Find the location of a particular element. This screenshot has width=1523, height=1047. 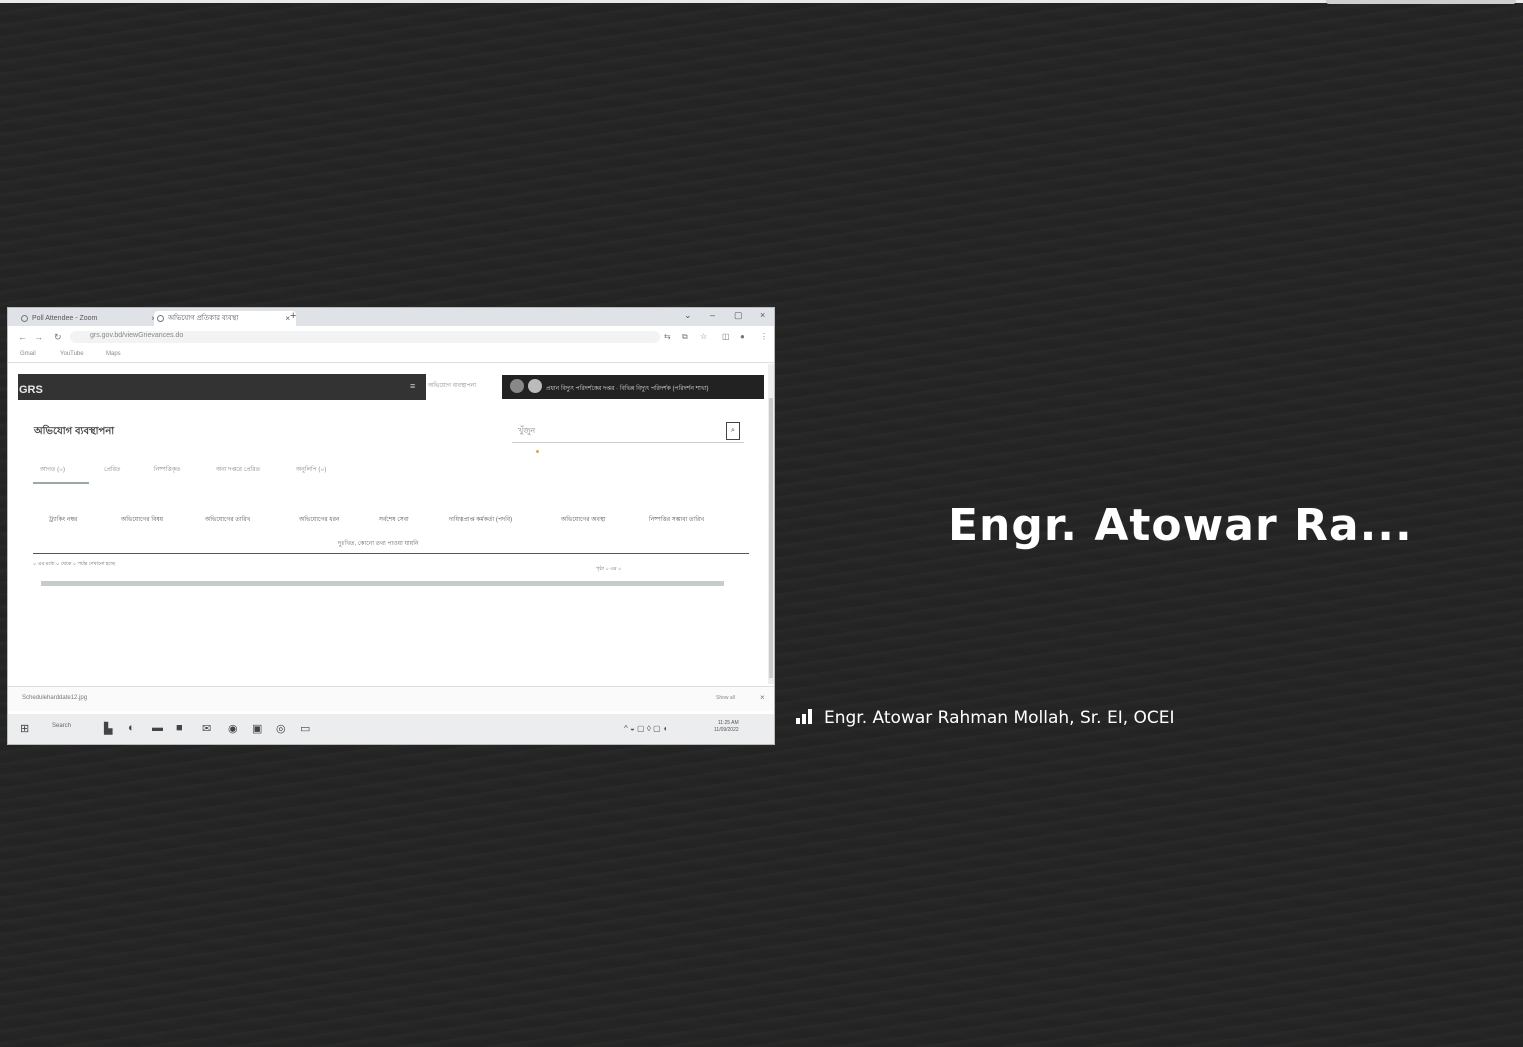

notification-icon is located at coordinates (517, 386).